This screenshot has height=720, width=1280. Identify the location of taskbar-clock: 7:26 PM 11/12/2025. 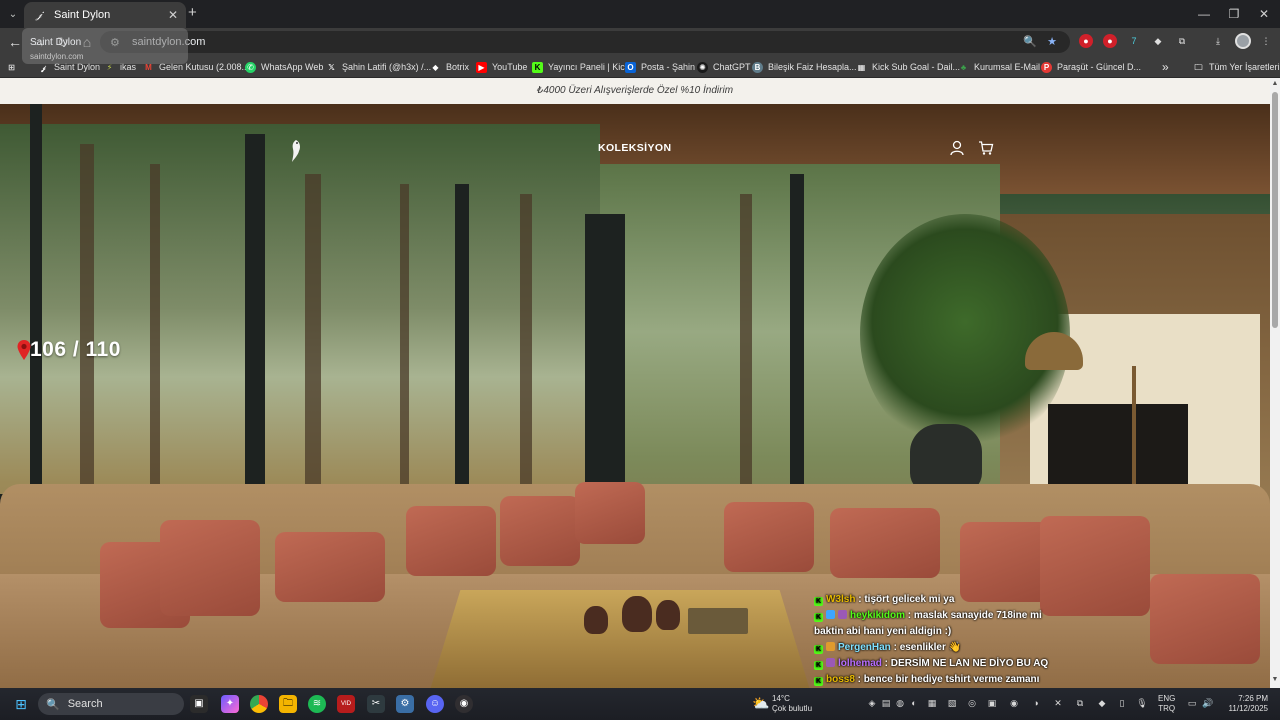
(1245, 704).